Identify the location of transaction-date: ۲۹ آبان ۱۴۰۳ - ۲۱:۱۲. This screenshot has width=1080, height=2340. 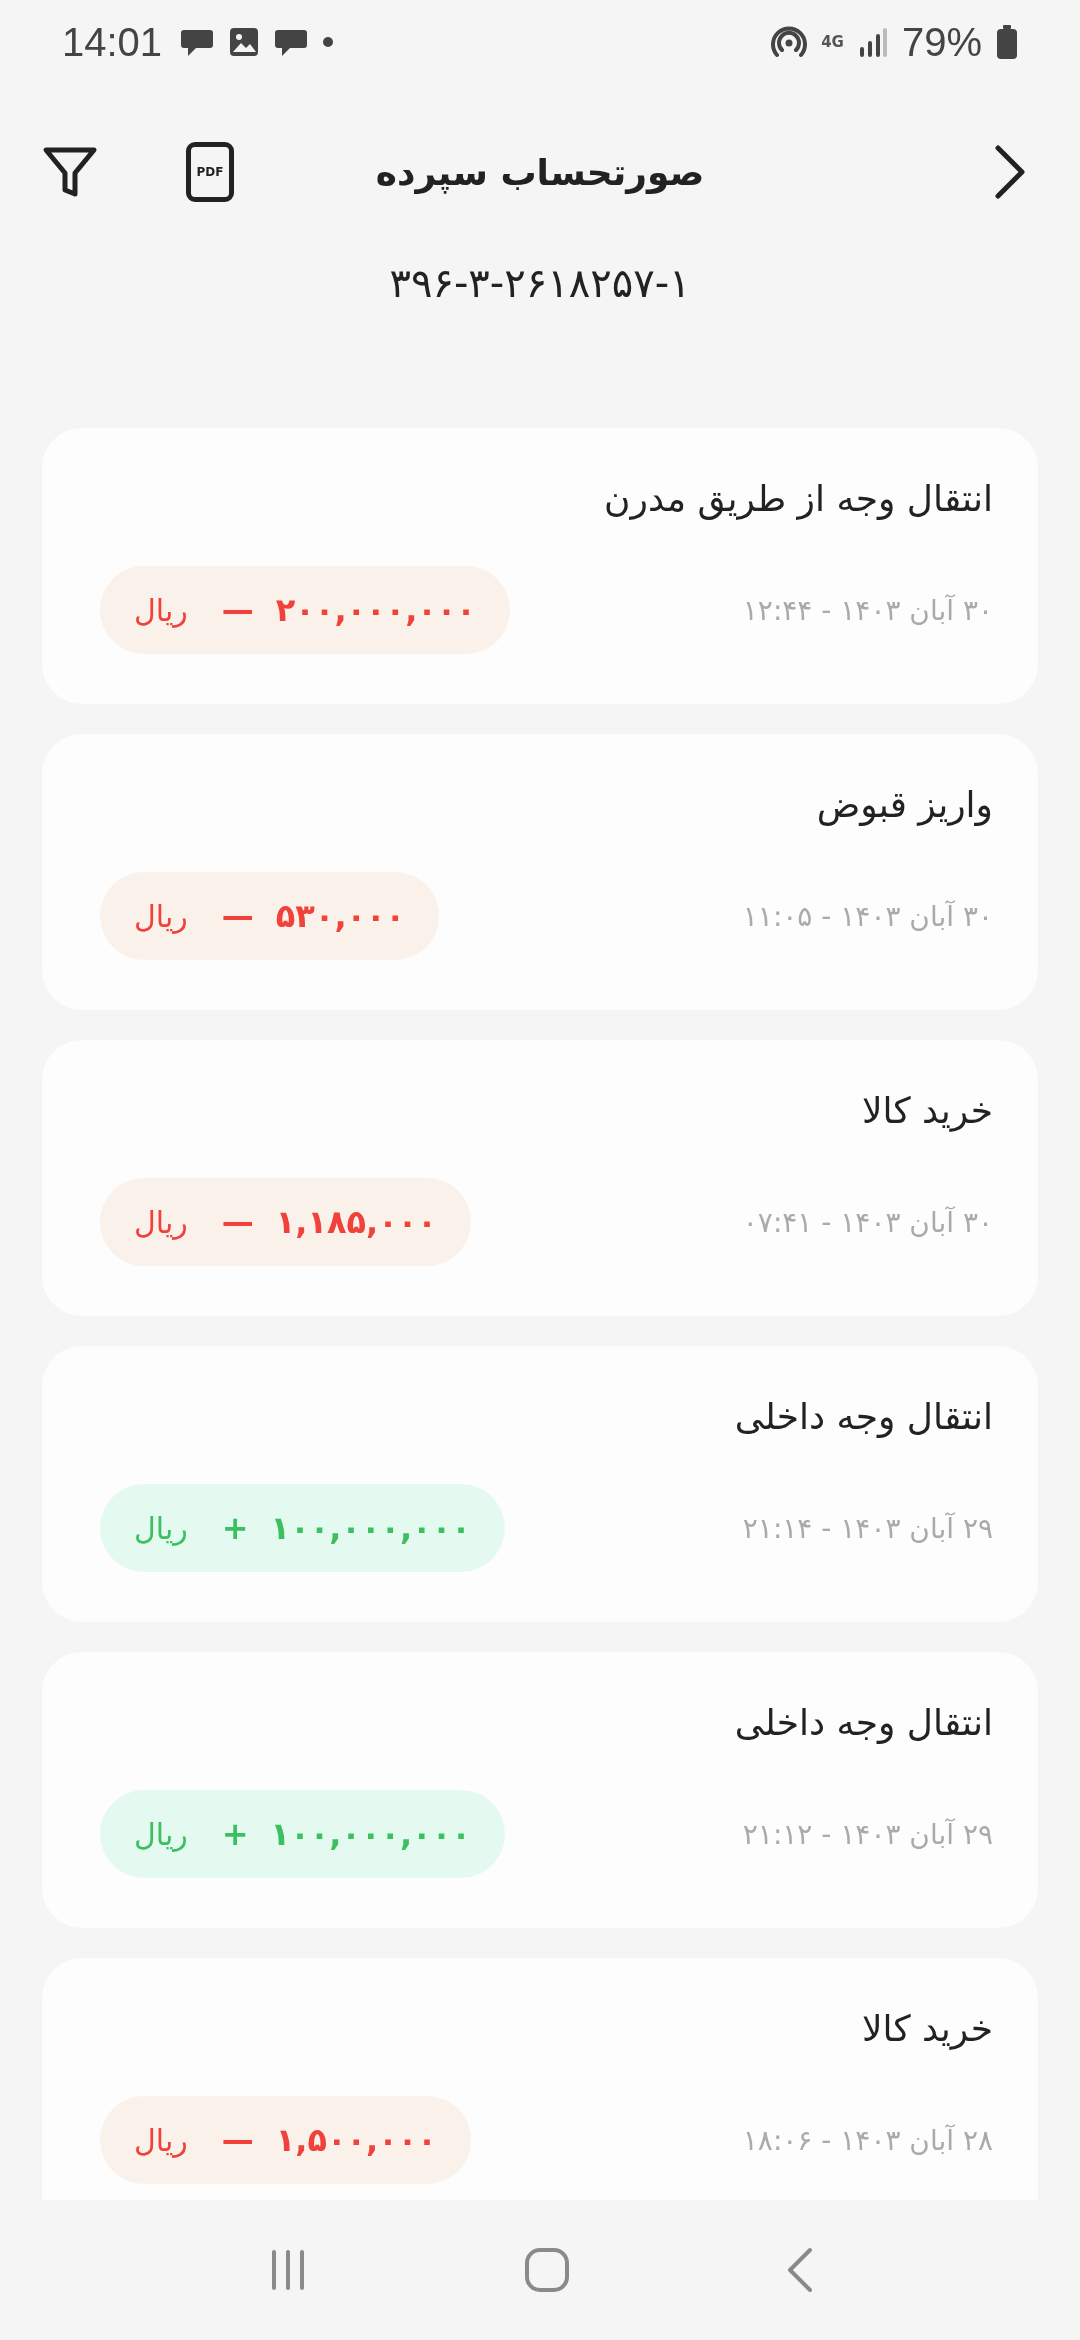
(867, 1834).